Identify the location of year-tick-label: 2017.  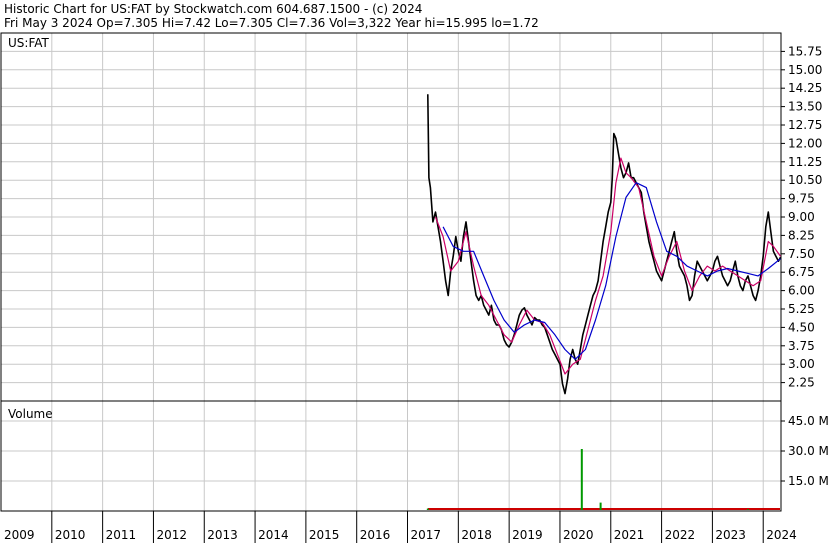
(426, 535).